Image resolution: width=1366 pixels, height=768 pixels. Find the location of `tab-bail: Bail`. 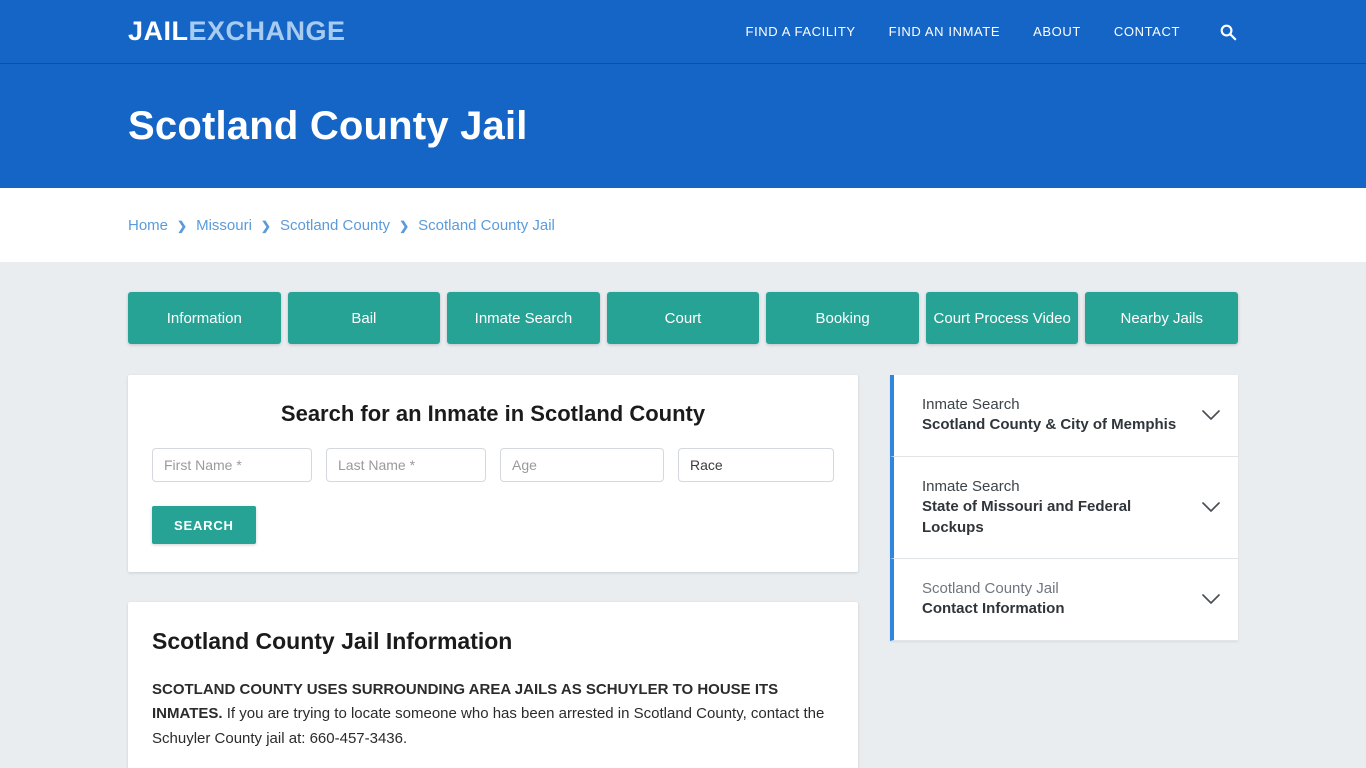

tab-bail: Bail is located at coordinates (364, 318).